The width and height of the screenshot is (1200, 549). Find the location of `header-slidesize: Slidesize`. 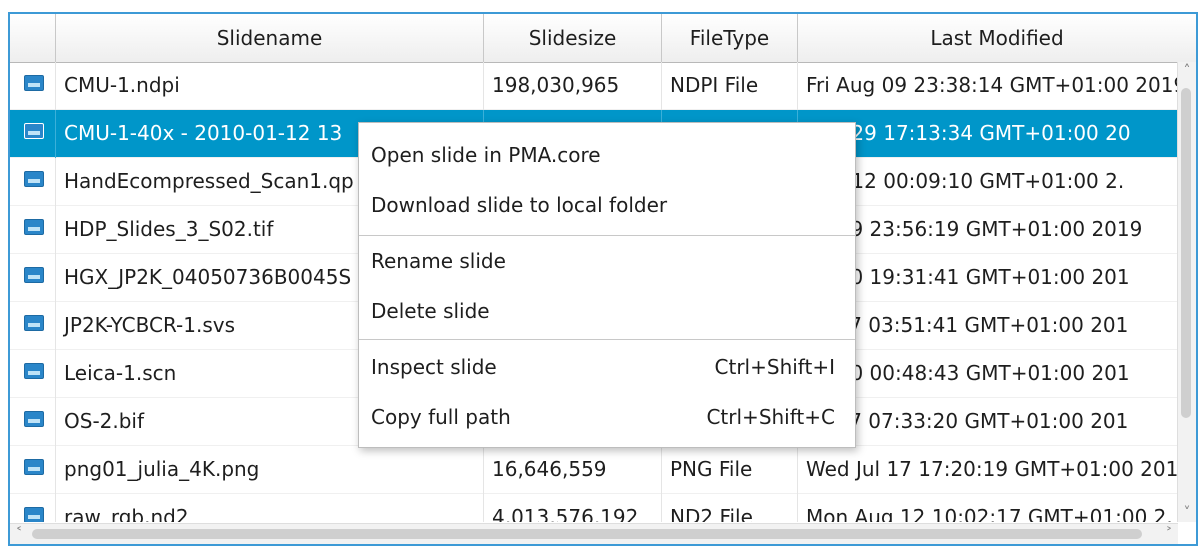

header-slidesize: Slidesize is located at coordinates (573, 38).